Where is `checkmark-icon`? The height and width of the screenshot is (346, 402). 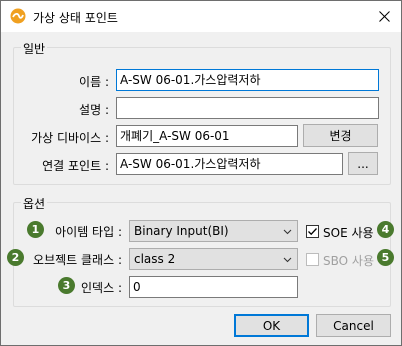 checkmark-icon is located at coordinates (312, 232).